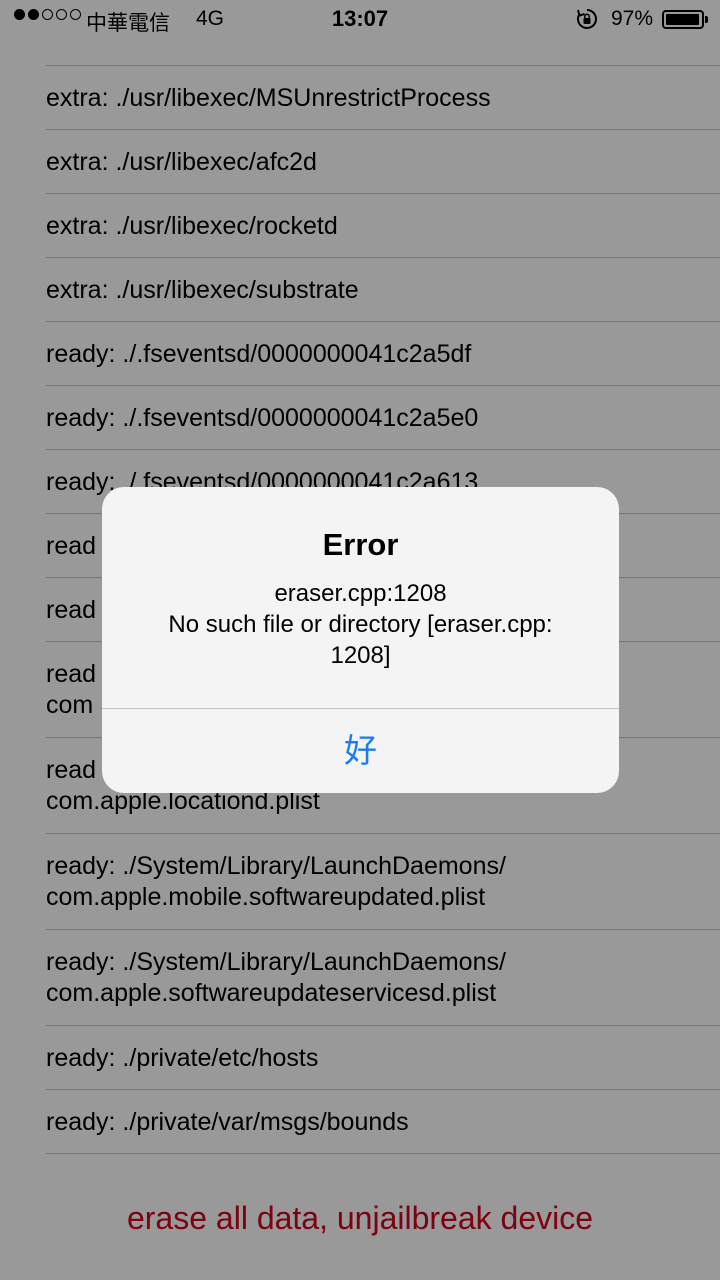  What do you see at coordinates (360, 655) in the screenshot?
I see `alert-message-line: 1208]` at bounding box center [360, 655].